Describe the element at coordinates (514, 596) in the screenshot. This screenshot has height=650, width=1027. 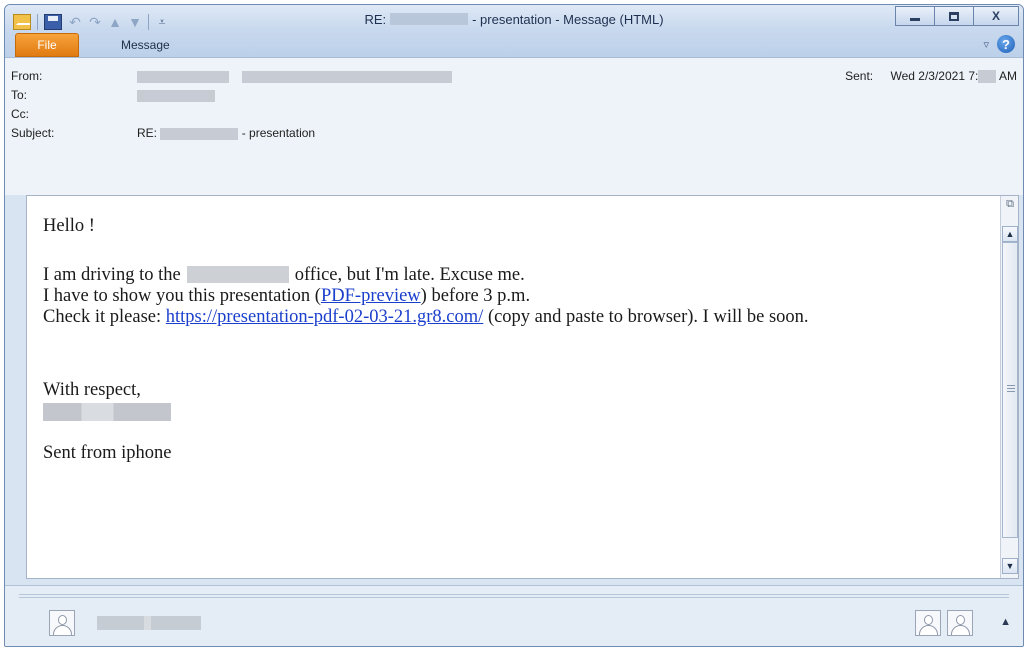
I see `people-pane-splitter` at that location.